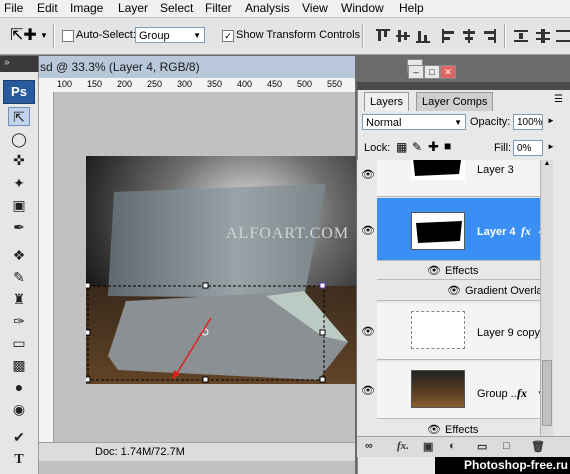  What do you see at coordinates (450, 331) in the screenshot?
I see `layer-row-layer9-copy: 👁 Layer 9 copy` at bounding box center [450, 331].